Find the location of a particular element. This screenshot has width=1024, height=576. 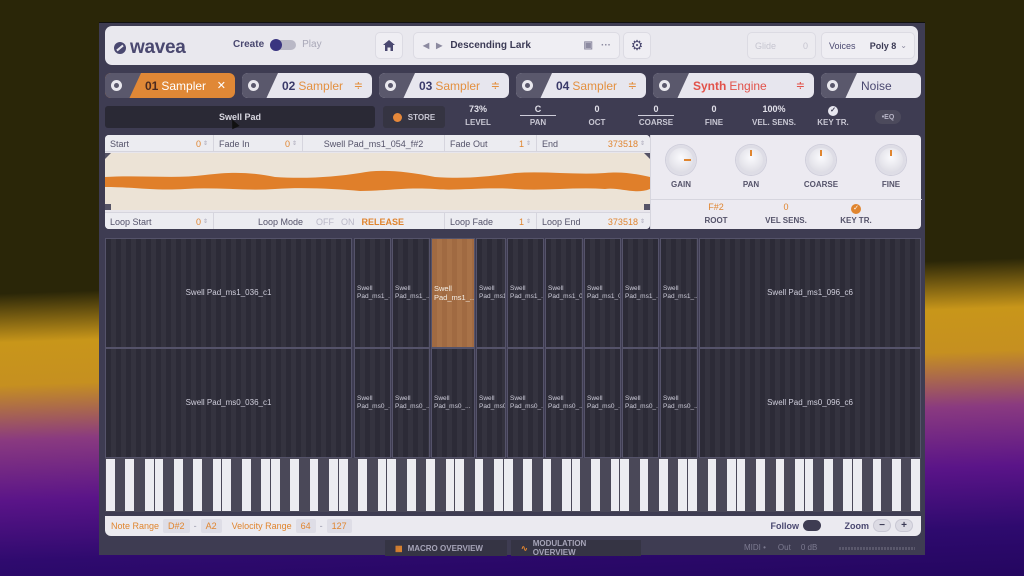

eq-button: • EQ is located at coordinates (888, 117).